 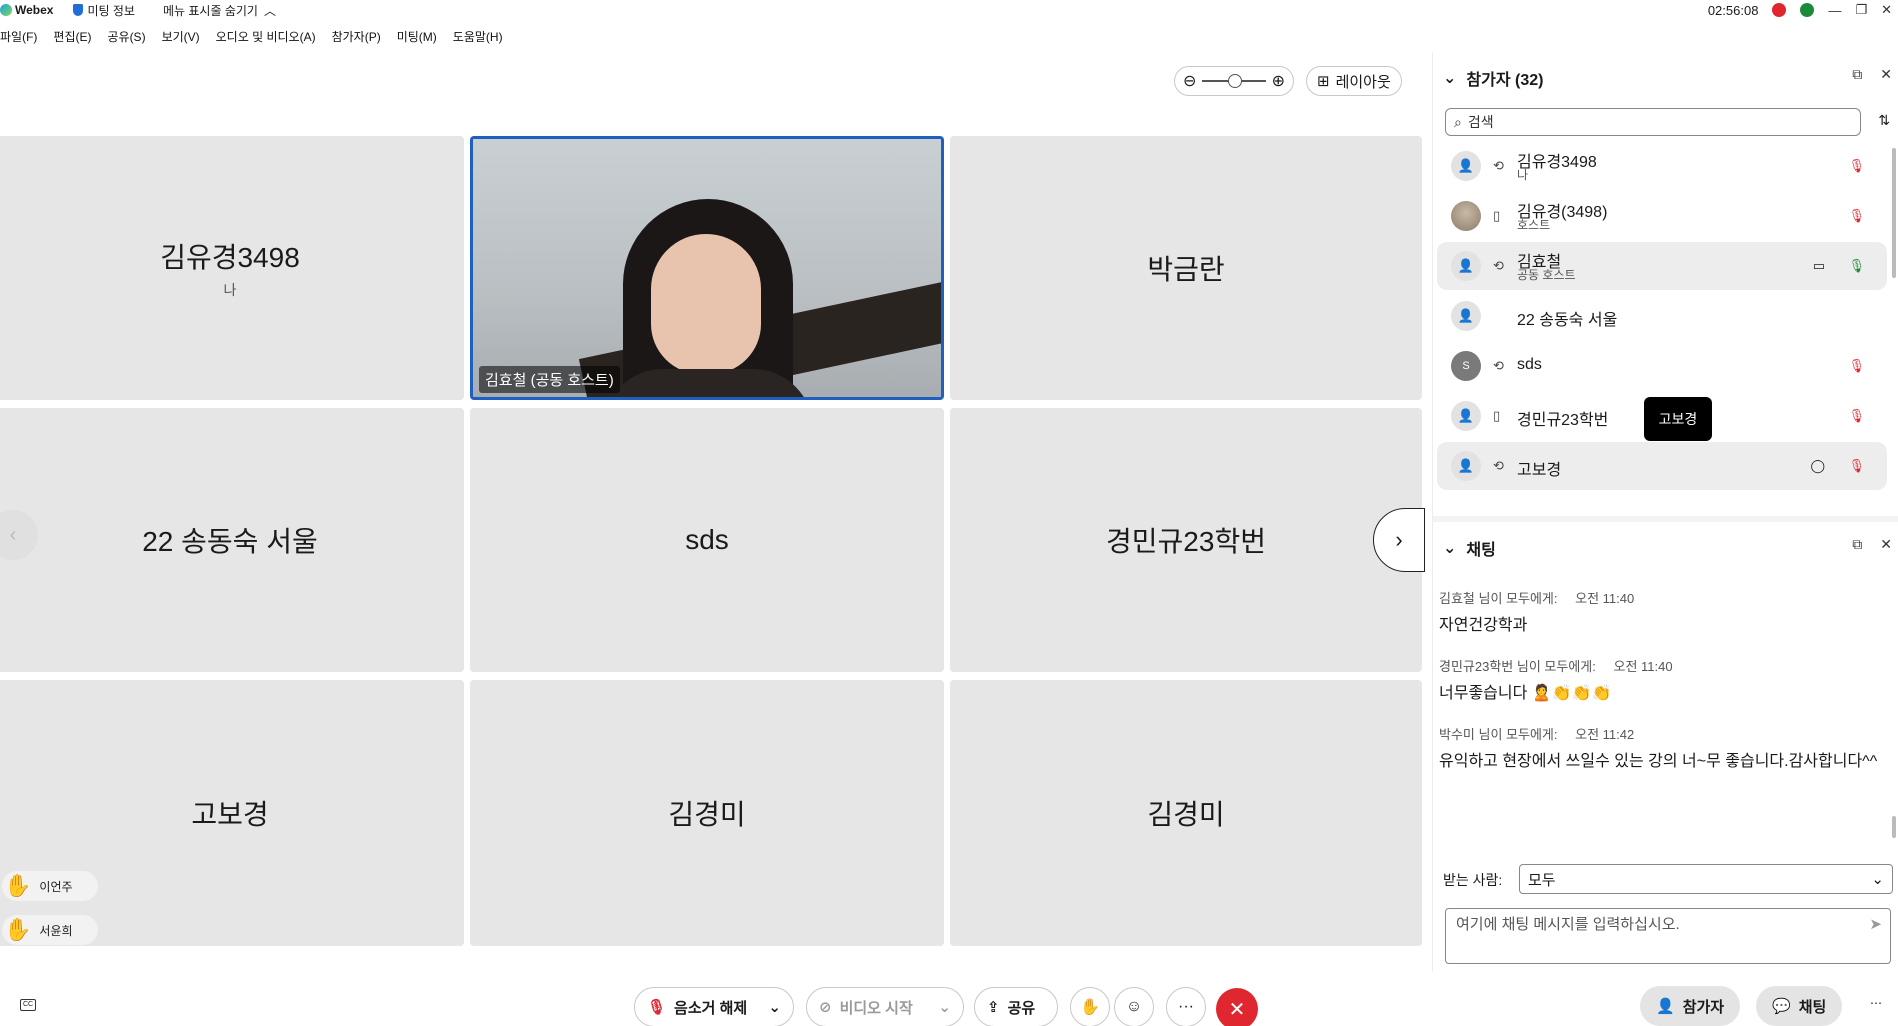 I want to click on more-options-button: ···, so click(x=1186, y=1006).